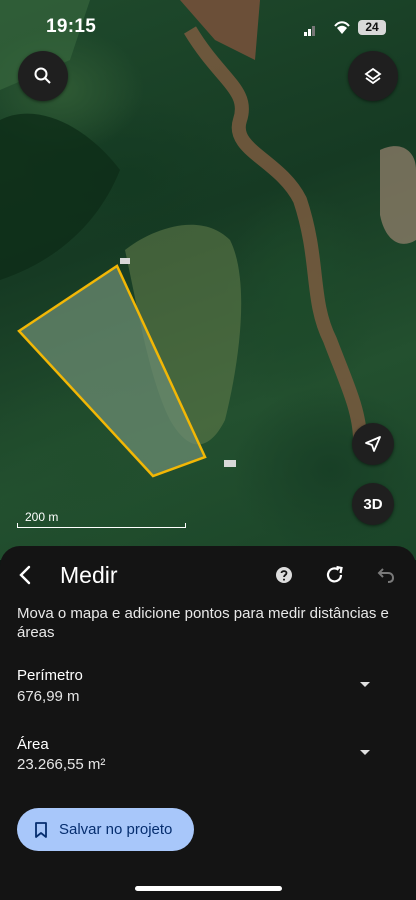 The height and width of the screenshot is (900, 416). Describe the element at coordinates (102, 519) in the screenshot. I see `scale-bar: 200 m` at that location.